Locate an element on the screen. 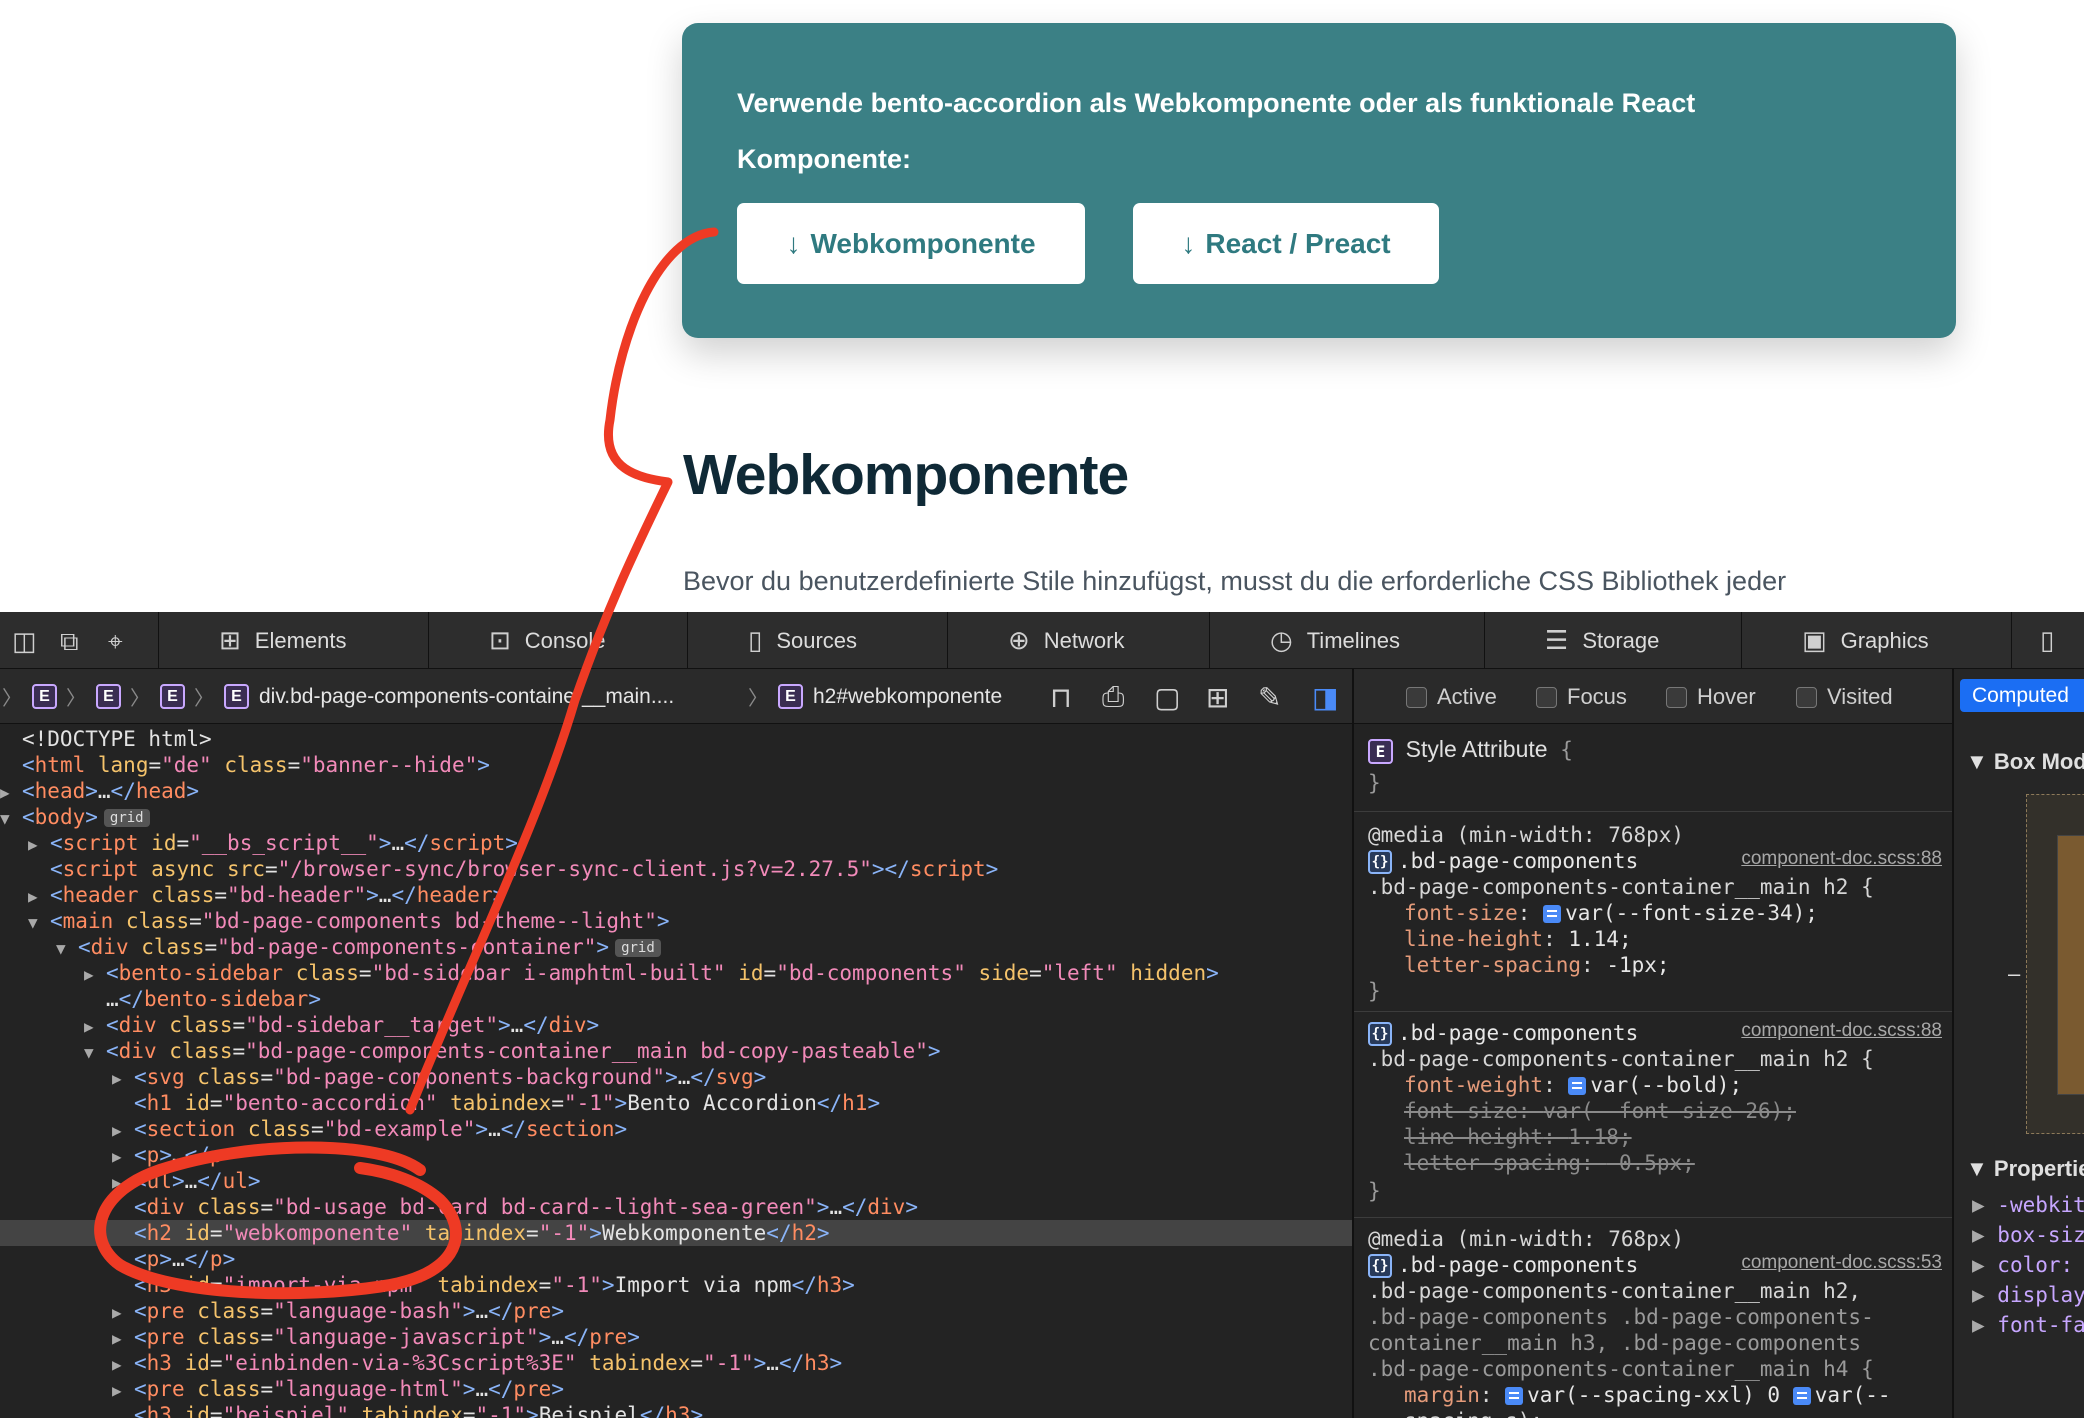  react-preact-button: ↓ React / Preact is located at coordinates (1286, 243).